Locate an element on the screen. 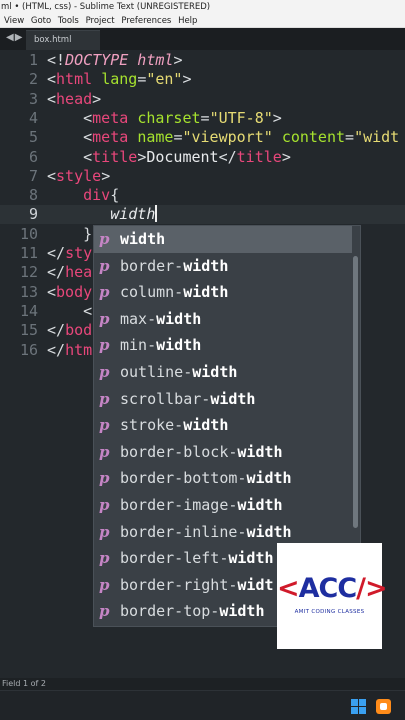 The image size is (405, 720). code-text: <meta charset="UTF-8"> is located at coordinates (164, 118).